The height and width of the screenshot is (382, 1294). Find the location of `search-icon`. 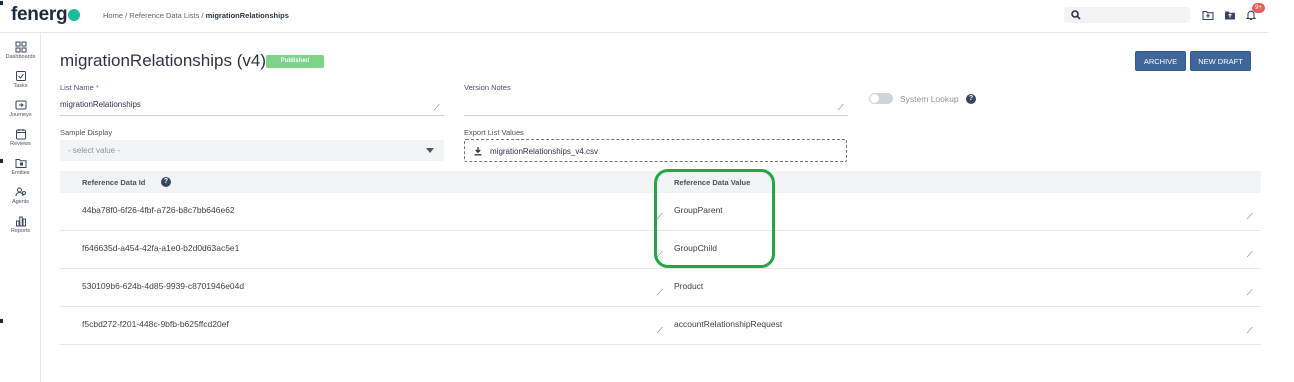

search-icon is located at coordinates (1076, 15).